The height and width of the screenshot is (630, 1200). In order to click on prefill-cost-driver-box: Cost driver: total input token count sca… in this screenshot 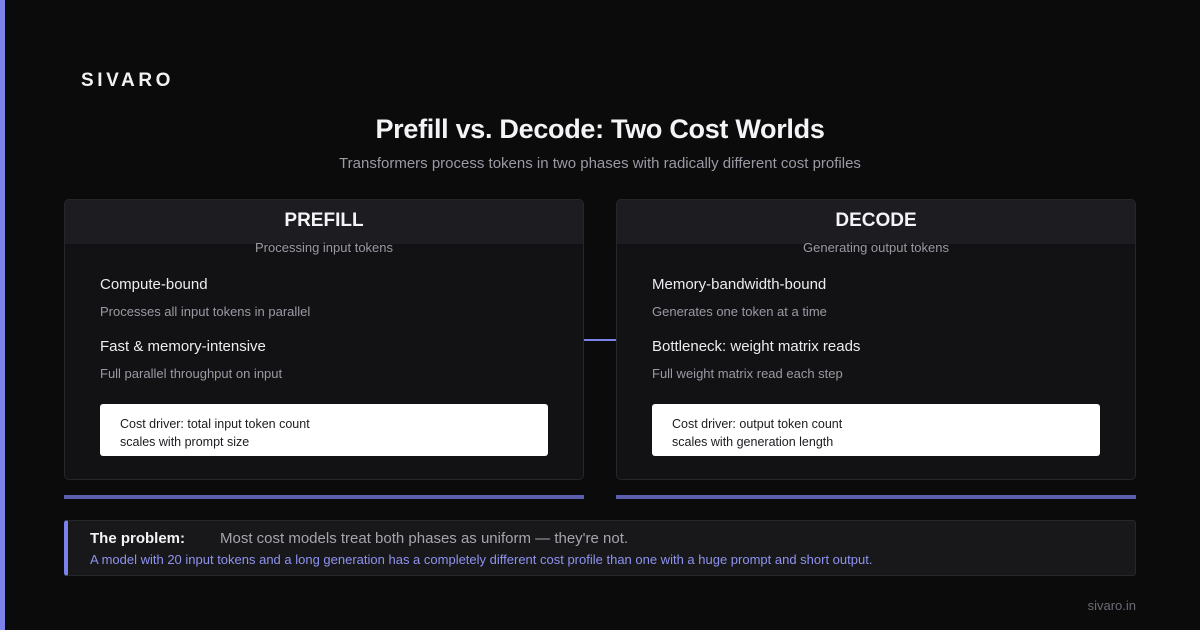, I will do `click(324, 430)`.